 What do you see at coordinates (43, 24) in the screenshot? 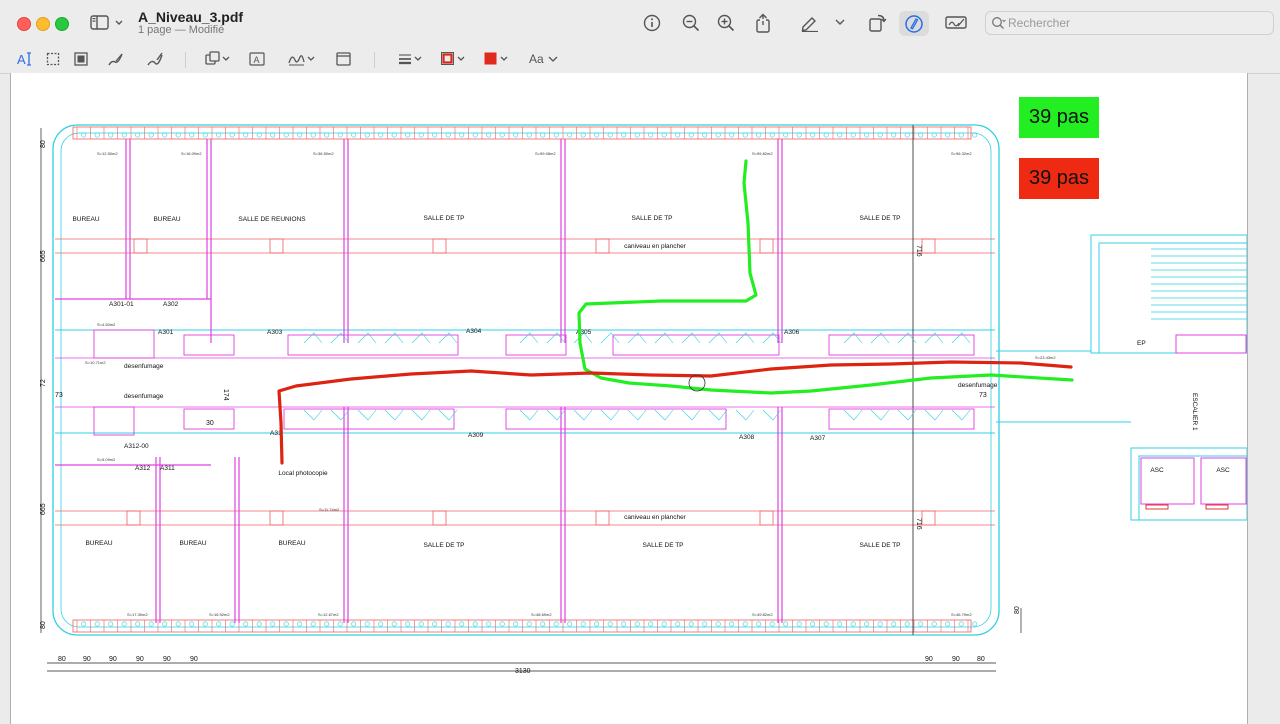
I see `minimize-window-button` at bounding box center [43, 24].